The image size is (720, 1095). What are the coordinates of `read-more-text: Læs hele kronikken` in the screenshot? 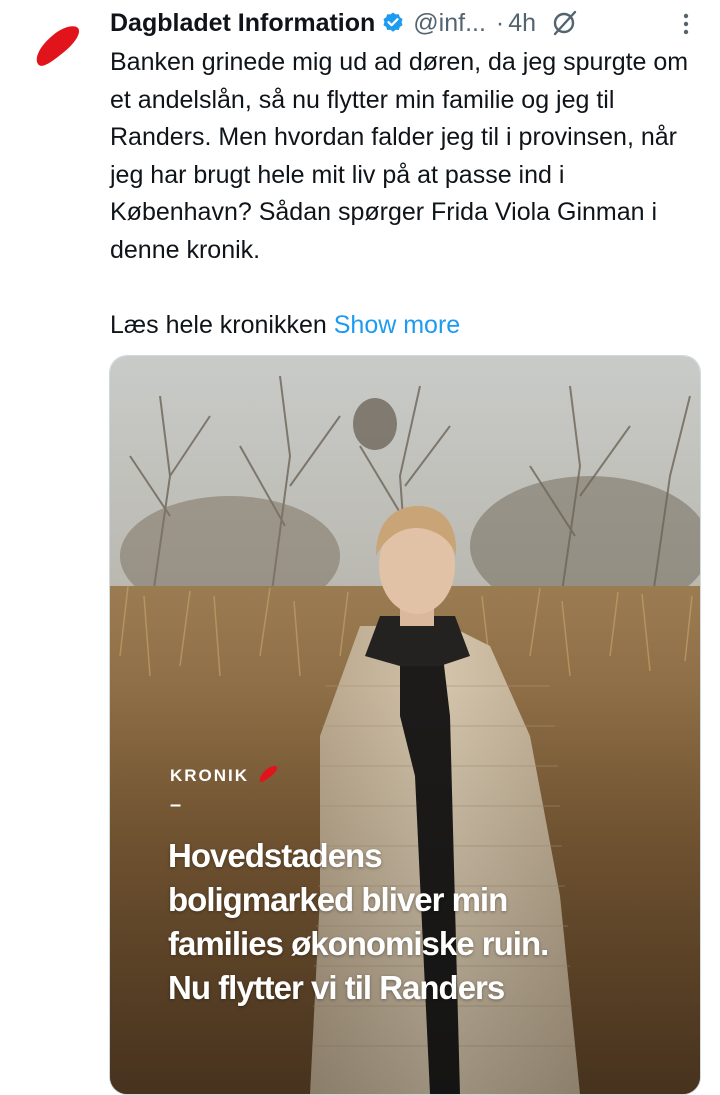 It's located at (218, 325).